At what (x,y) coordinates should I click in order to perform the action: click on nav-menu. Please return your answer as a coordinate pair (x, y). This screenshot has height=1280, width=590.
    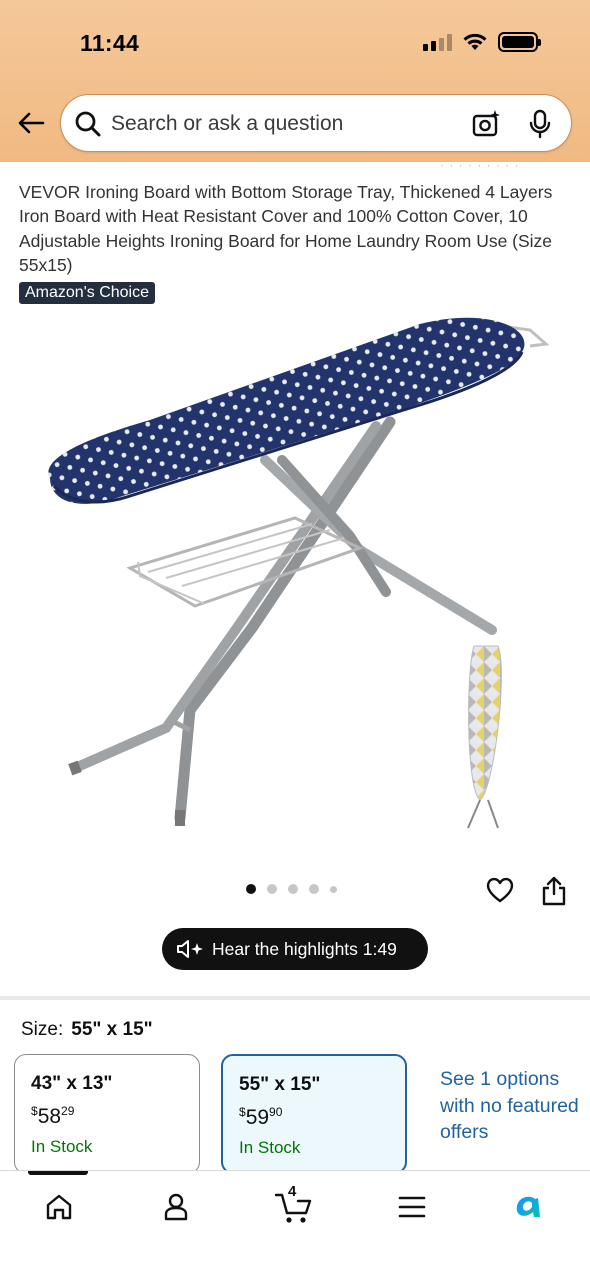
    Looking at the image, I should click on (412, 1207).